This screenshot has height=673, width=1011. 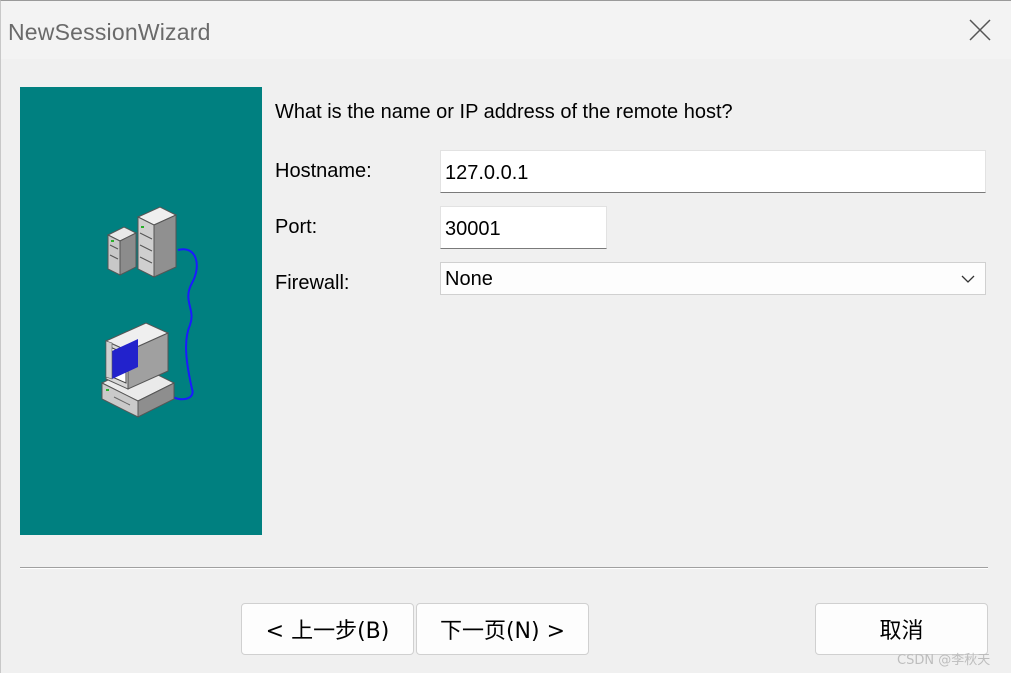 What do you see at coordinates (142, 242) in the screenshot?
I see `server-icon` at bounding box center [142, 242].